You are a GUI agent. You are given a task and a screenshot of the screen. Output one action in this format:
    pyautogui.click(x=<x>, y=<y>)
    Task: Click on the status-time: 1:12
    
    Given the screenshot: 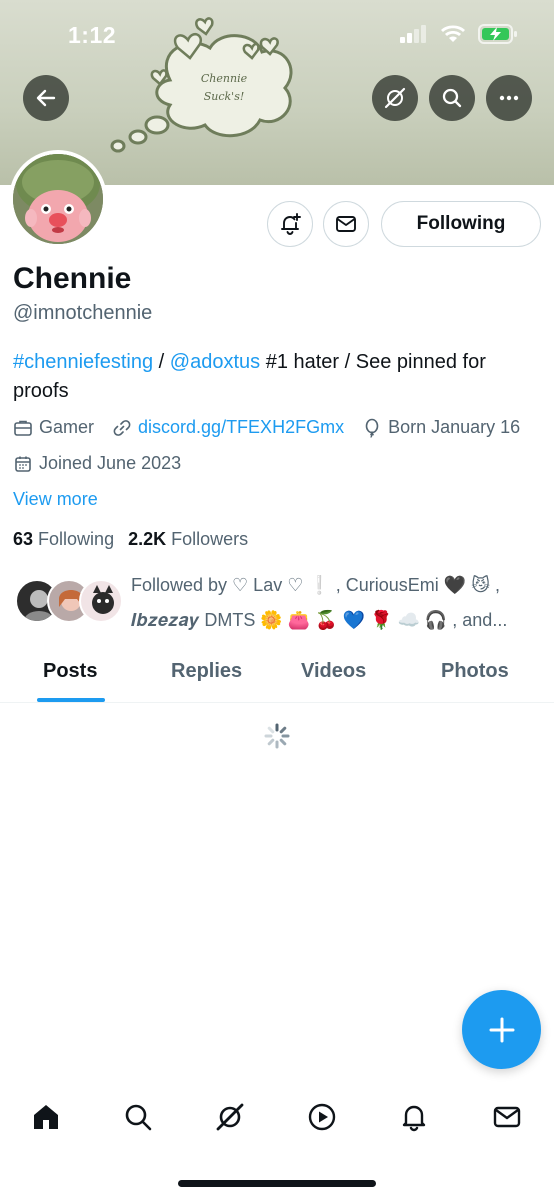 What is the action you would take?
    pyautogui.click(x=92, y=35)
    